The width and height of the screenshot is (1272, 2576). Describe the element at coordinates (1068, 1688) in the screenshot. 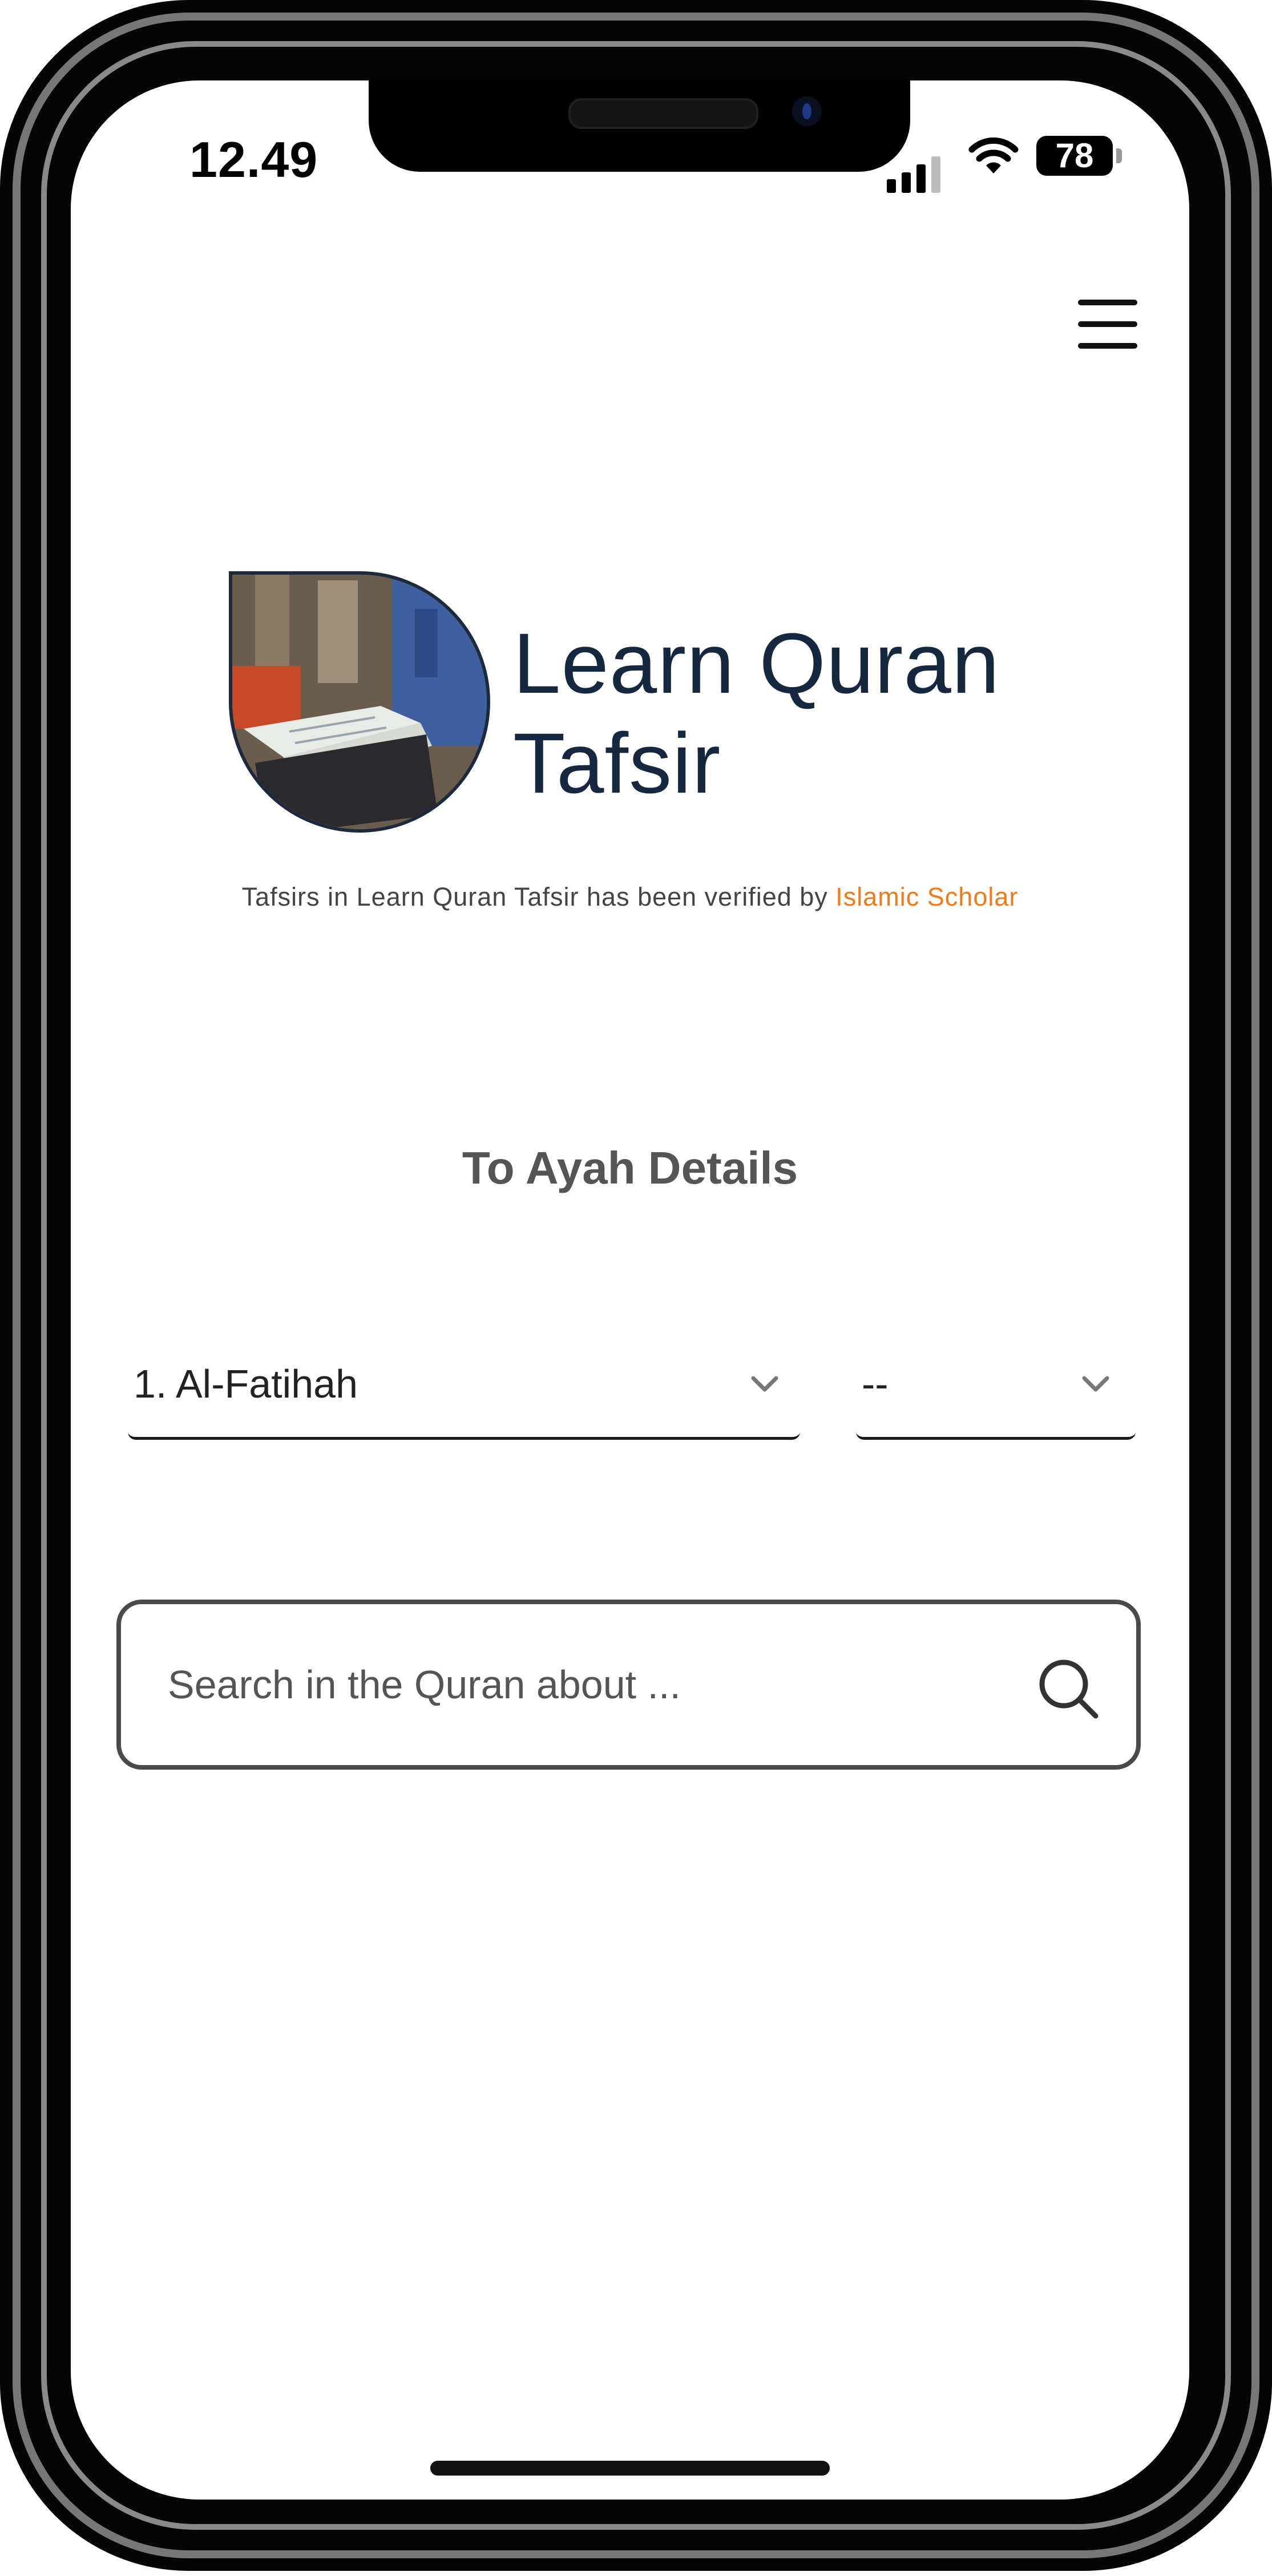

I see `search-icon` at that location.